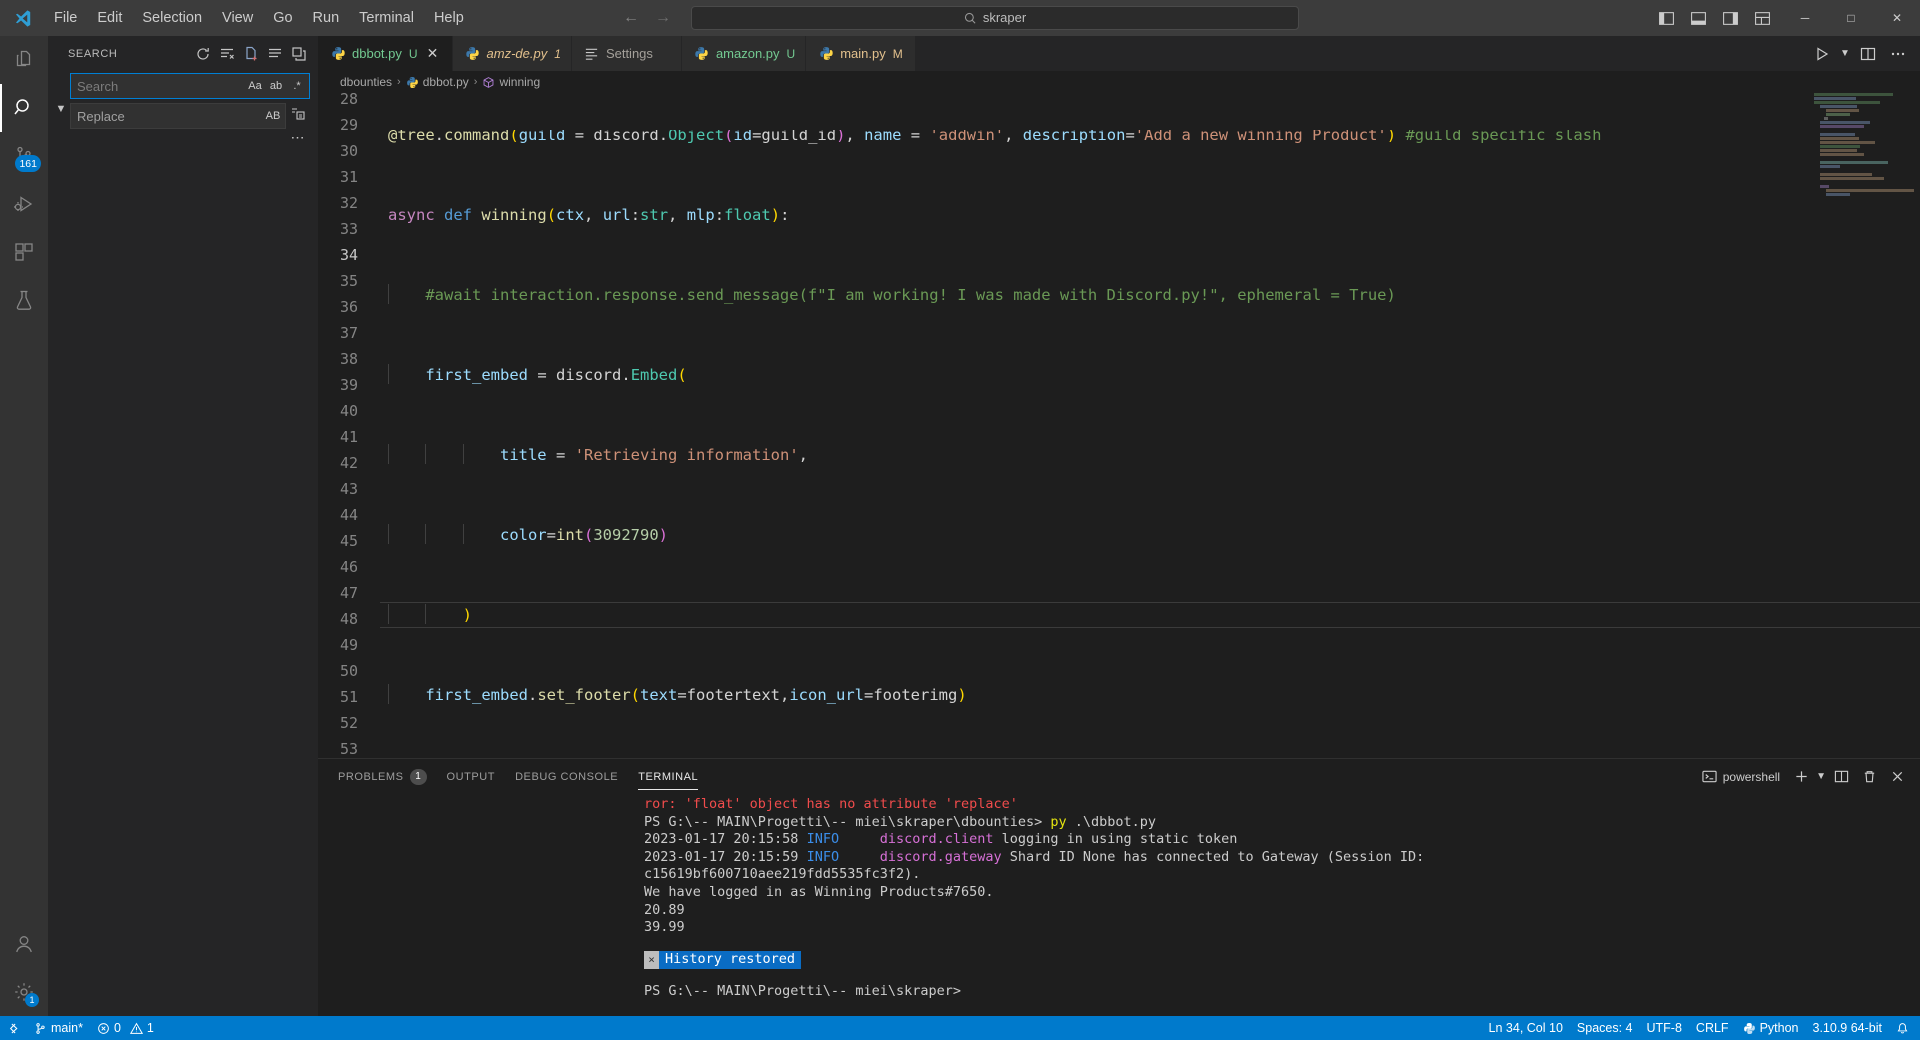 The width and height of the screenshot is (1920, 1040). What do you see at coordinates (24, 156) in the screenshot?
I see `activity-source-control-icon: 161` at bounding box center [24, 156].